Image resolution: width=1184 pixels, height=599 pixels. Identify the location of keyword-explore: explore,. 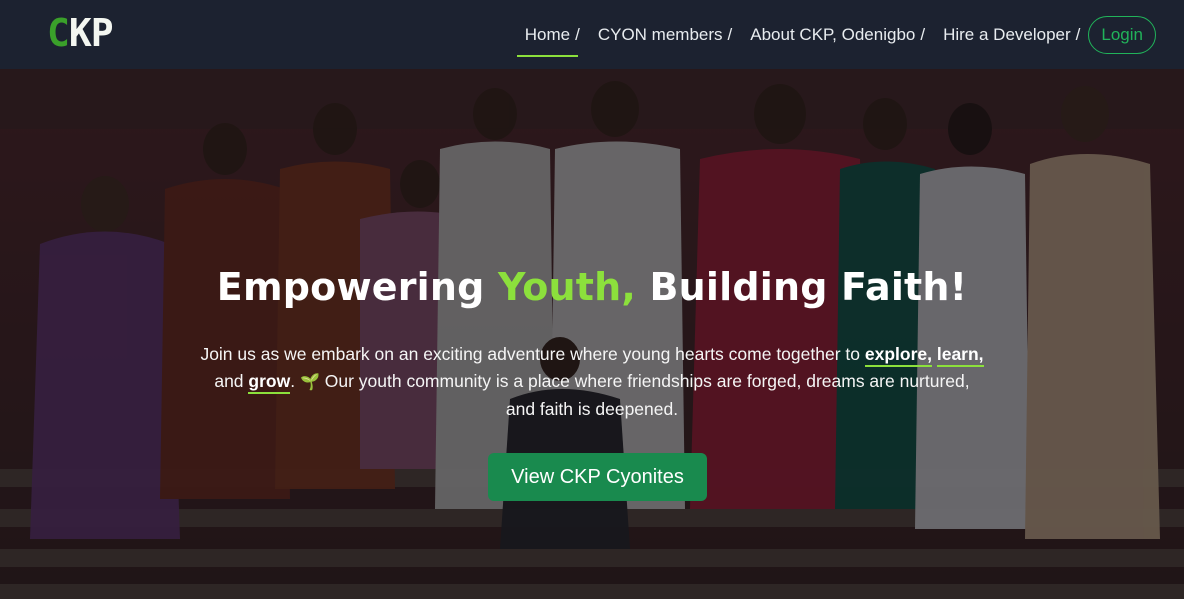
(898, 355).